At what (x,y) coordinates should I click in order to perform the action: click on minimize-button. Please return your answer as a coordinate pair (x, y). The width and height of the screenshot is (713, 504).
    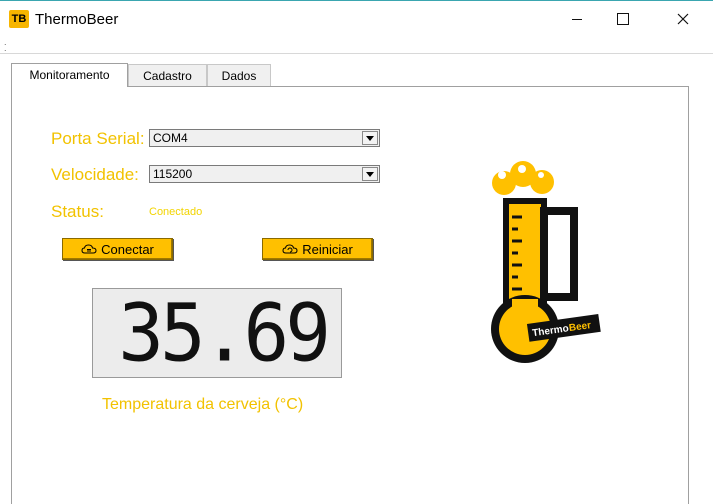
    Looking at the image, I should click on (577, 19).